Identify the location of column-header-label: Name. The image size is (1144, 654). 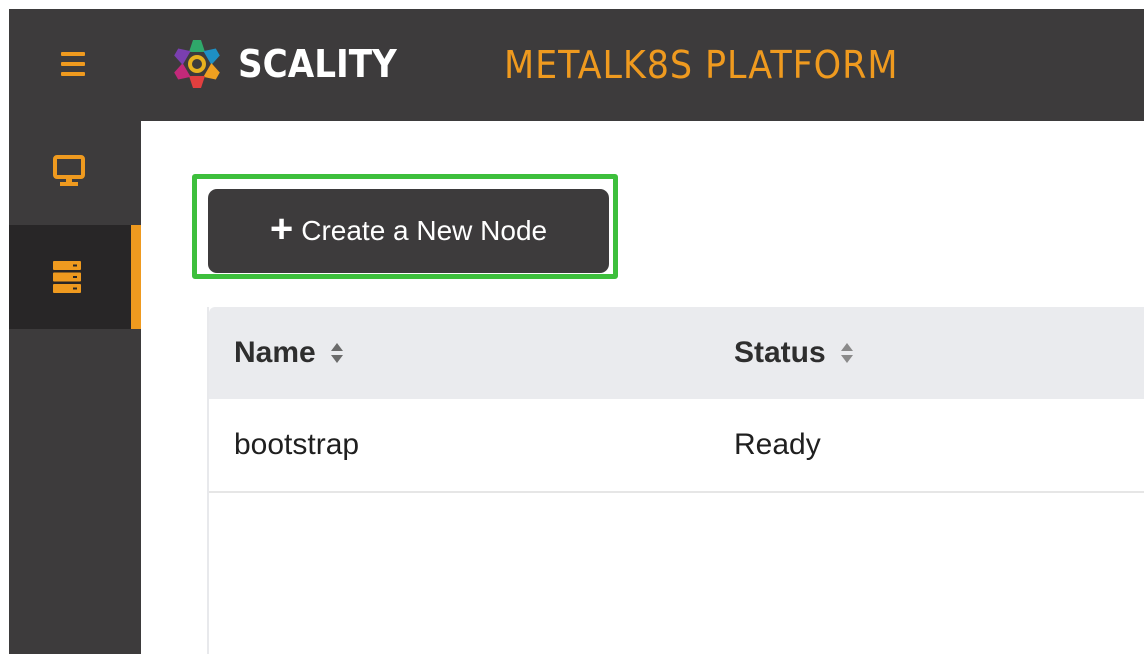
(275, 352).